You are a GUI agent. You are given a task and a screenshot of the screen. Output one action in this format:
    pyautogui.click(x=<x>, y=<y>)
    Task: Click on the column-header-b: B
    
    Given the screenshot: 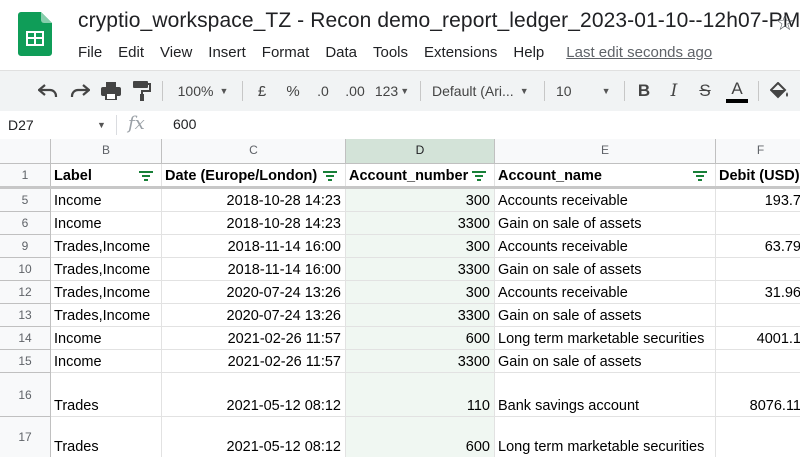 What is the action you would take?
    pyautogui.click(x=106, y=151)
    